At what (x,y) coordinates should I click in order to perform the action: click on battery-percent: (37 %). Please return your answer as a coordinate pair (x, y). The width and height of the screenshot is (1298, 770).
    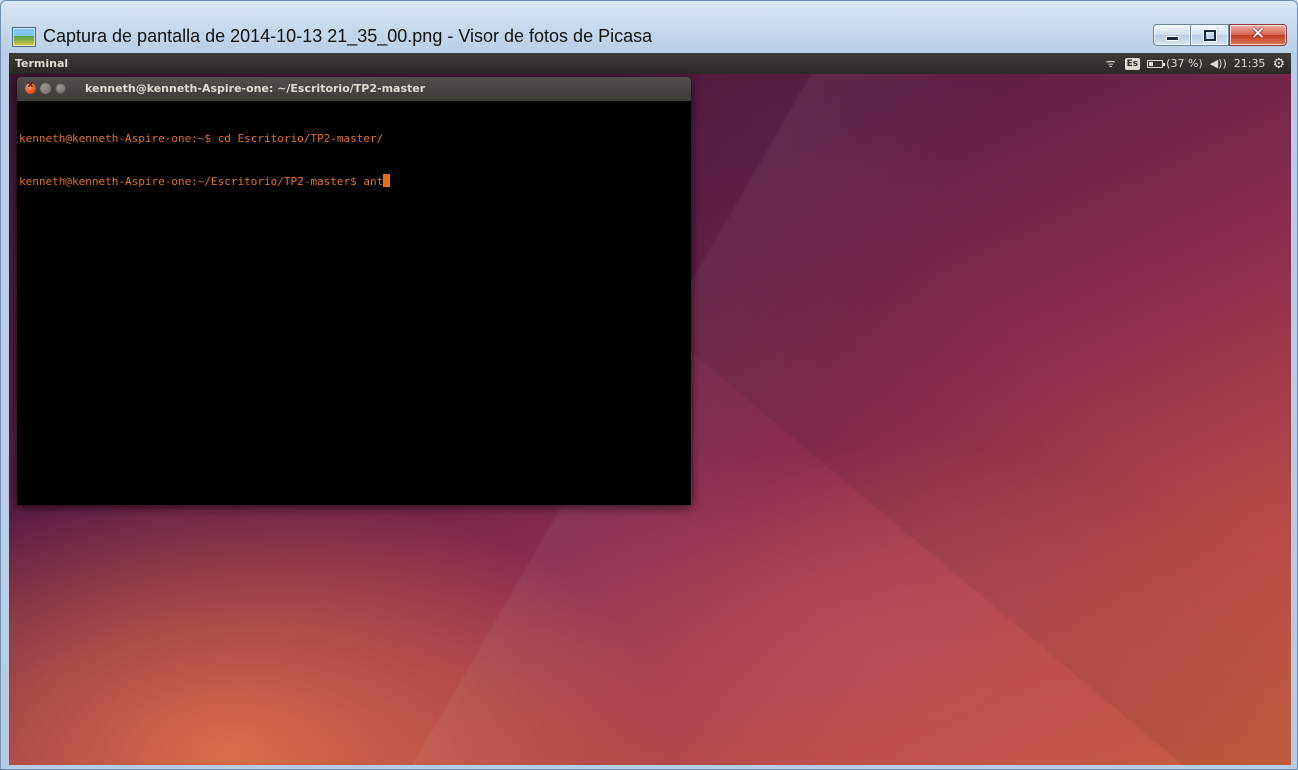
    Looking at the image, I should click on (1184, 63).